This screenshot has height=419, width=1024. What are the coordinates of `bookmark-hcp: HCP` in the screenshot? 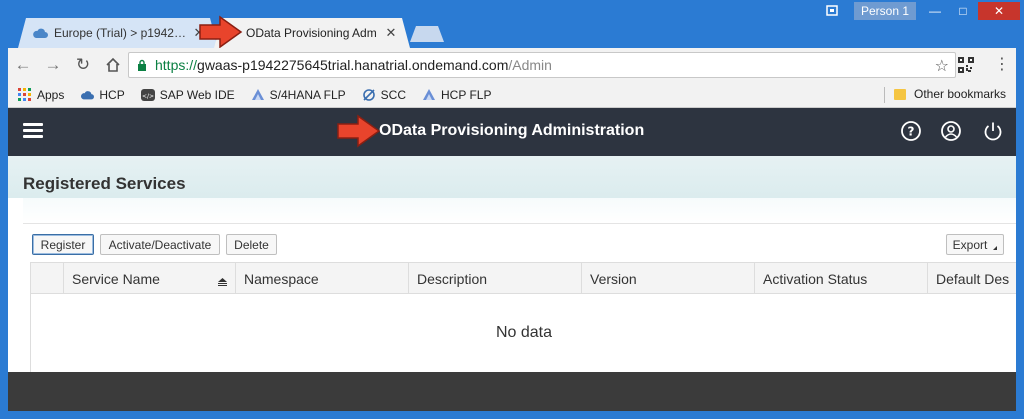 It's located at (102, 94).